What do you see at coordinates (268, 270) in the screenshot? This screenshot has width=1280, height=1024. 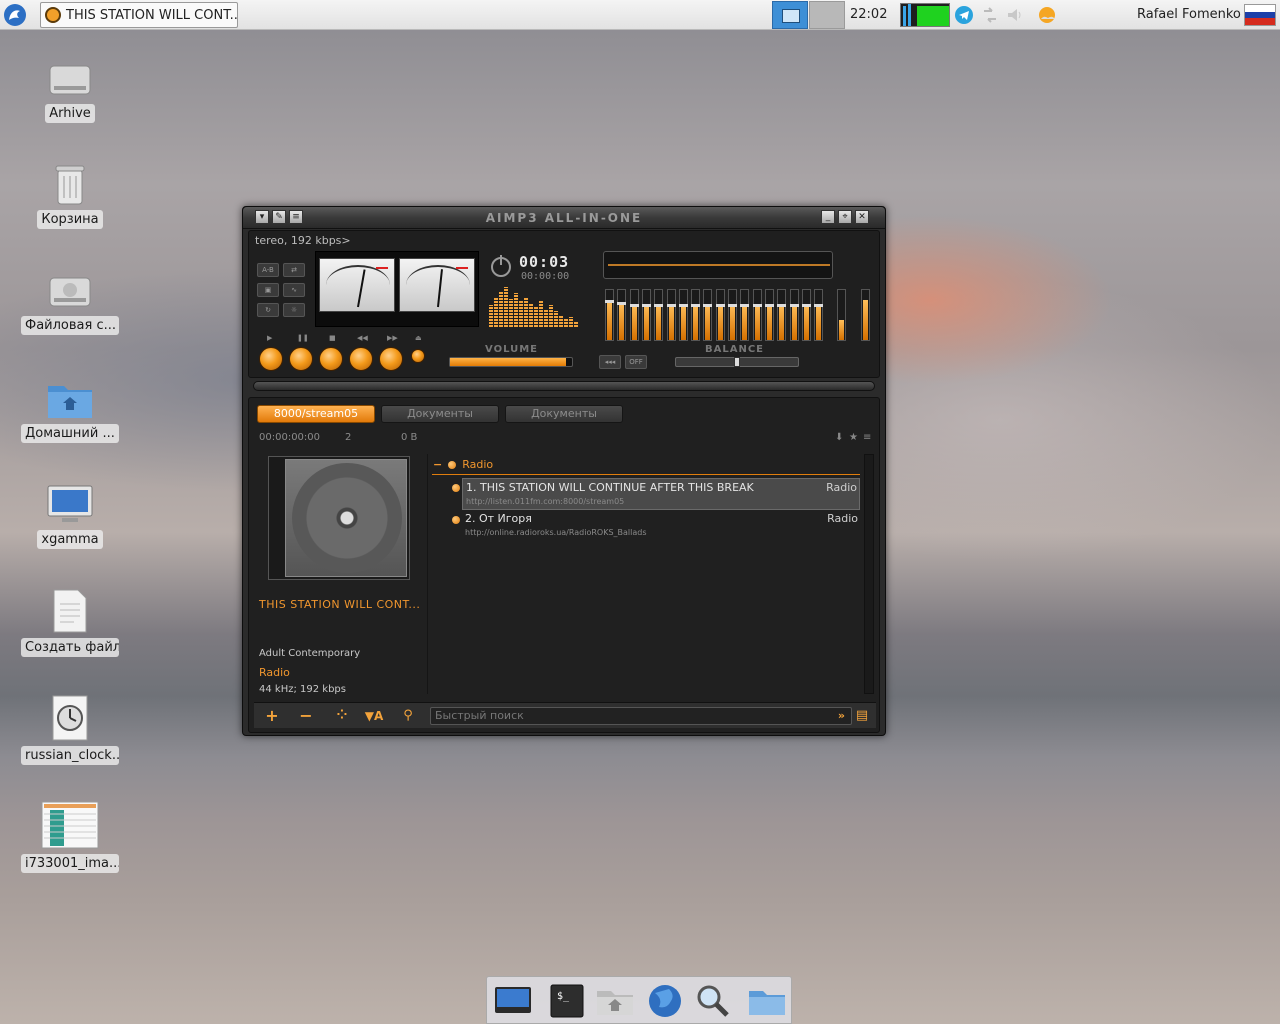 I see `ab-repeat-button: A-B` at bounding box center [268, 270].